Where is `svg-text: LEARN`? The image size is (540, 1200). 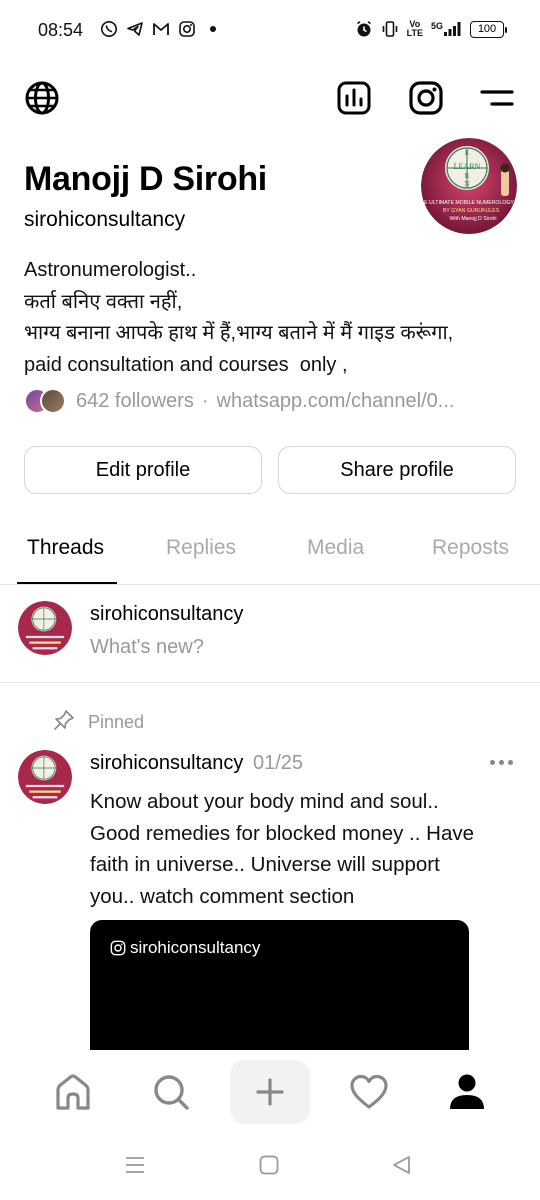 svg-text: LEARN is located at coordinates (467, 166).